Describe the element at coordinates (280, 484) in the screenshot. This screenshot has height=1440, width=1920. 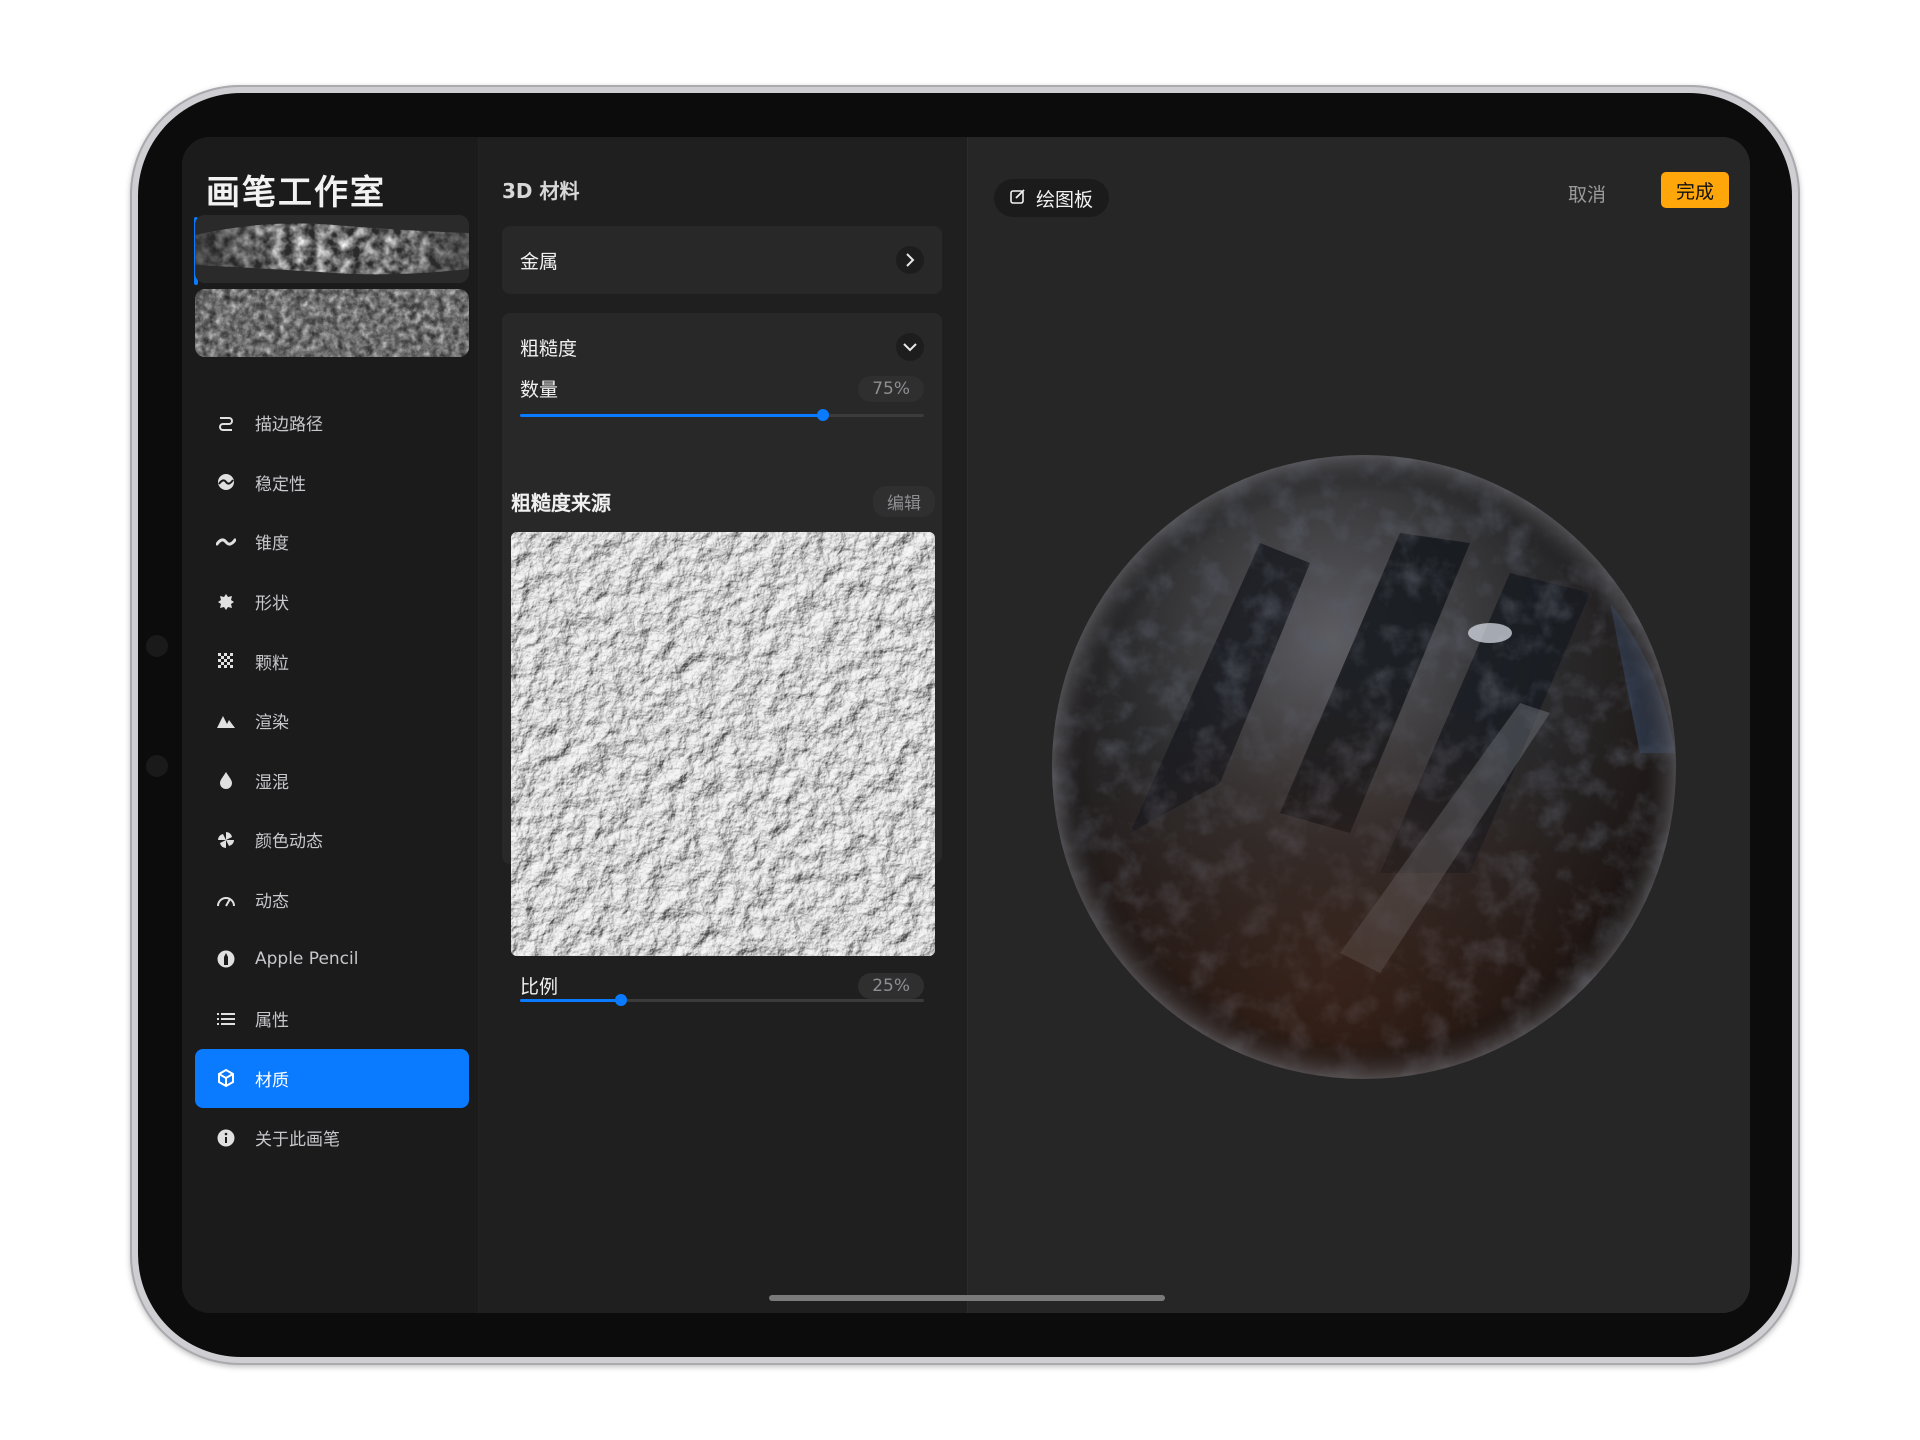
I see `sidebar-item-label: 稳定性` at that location.